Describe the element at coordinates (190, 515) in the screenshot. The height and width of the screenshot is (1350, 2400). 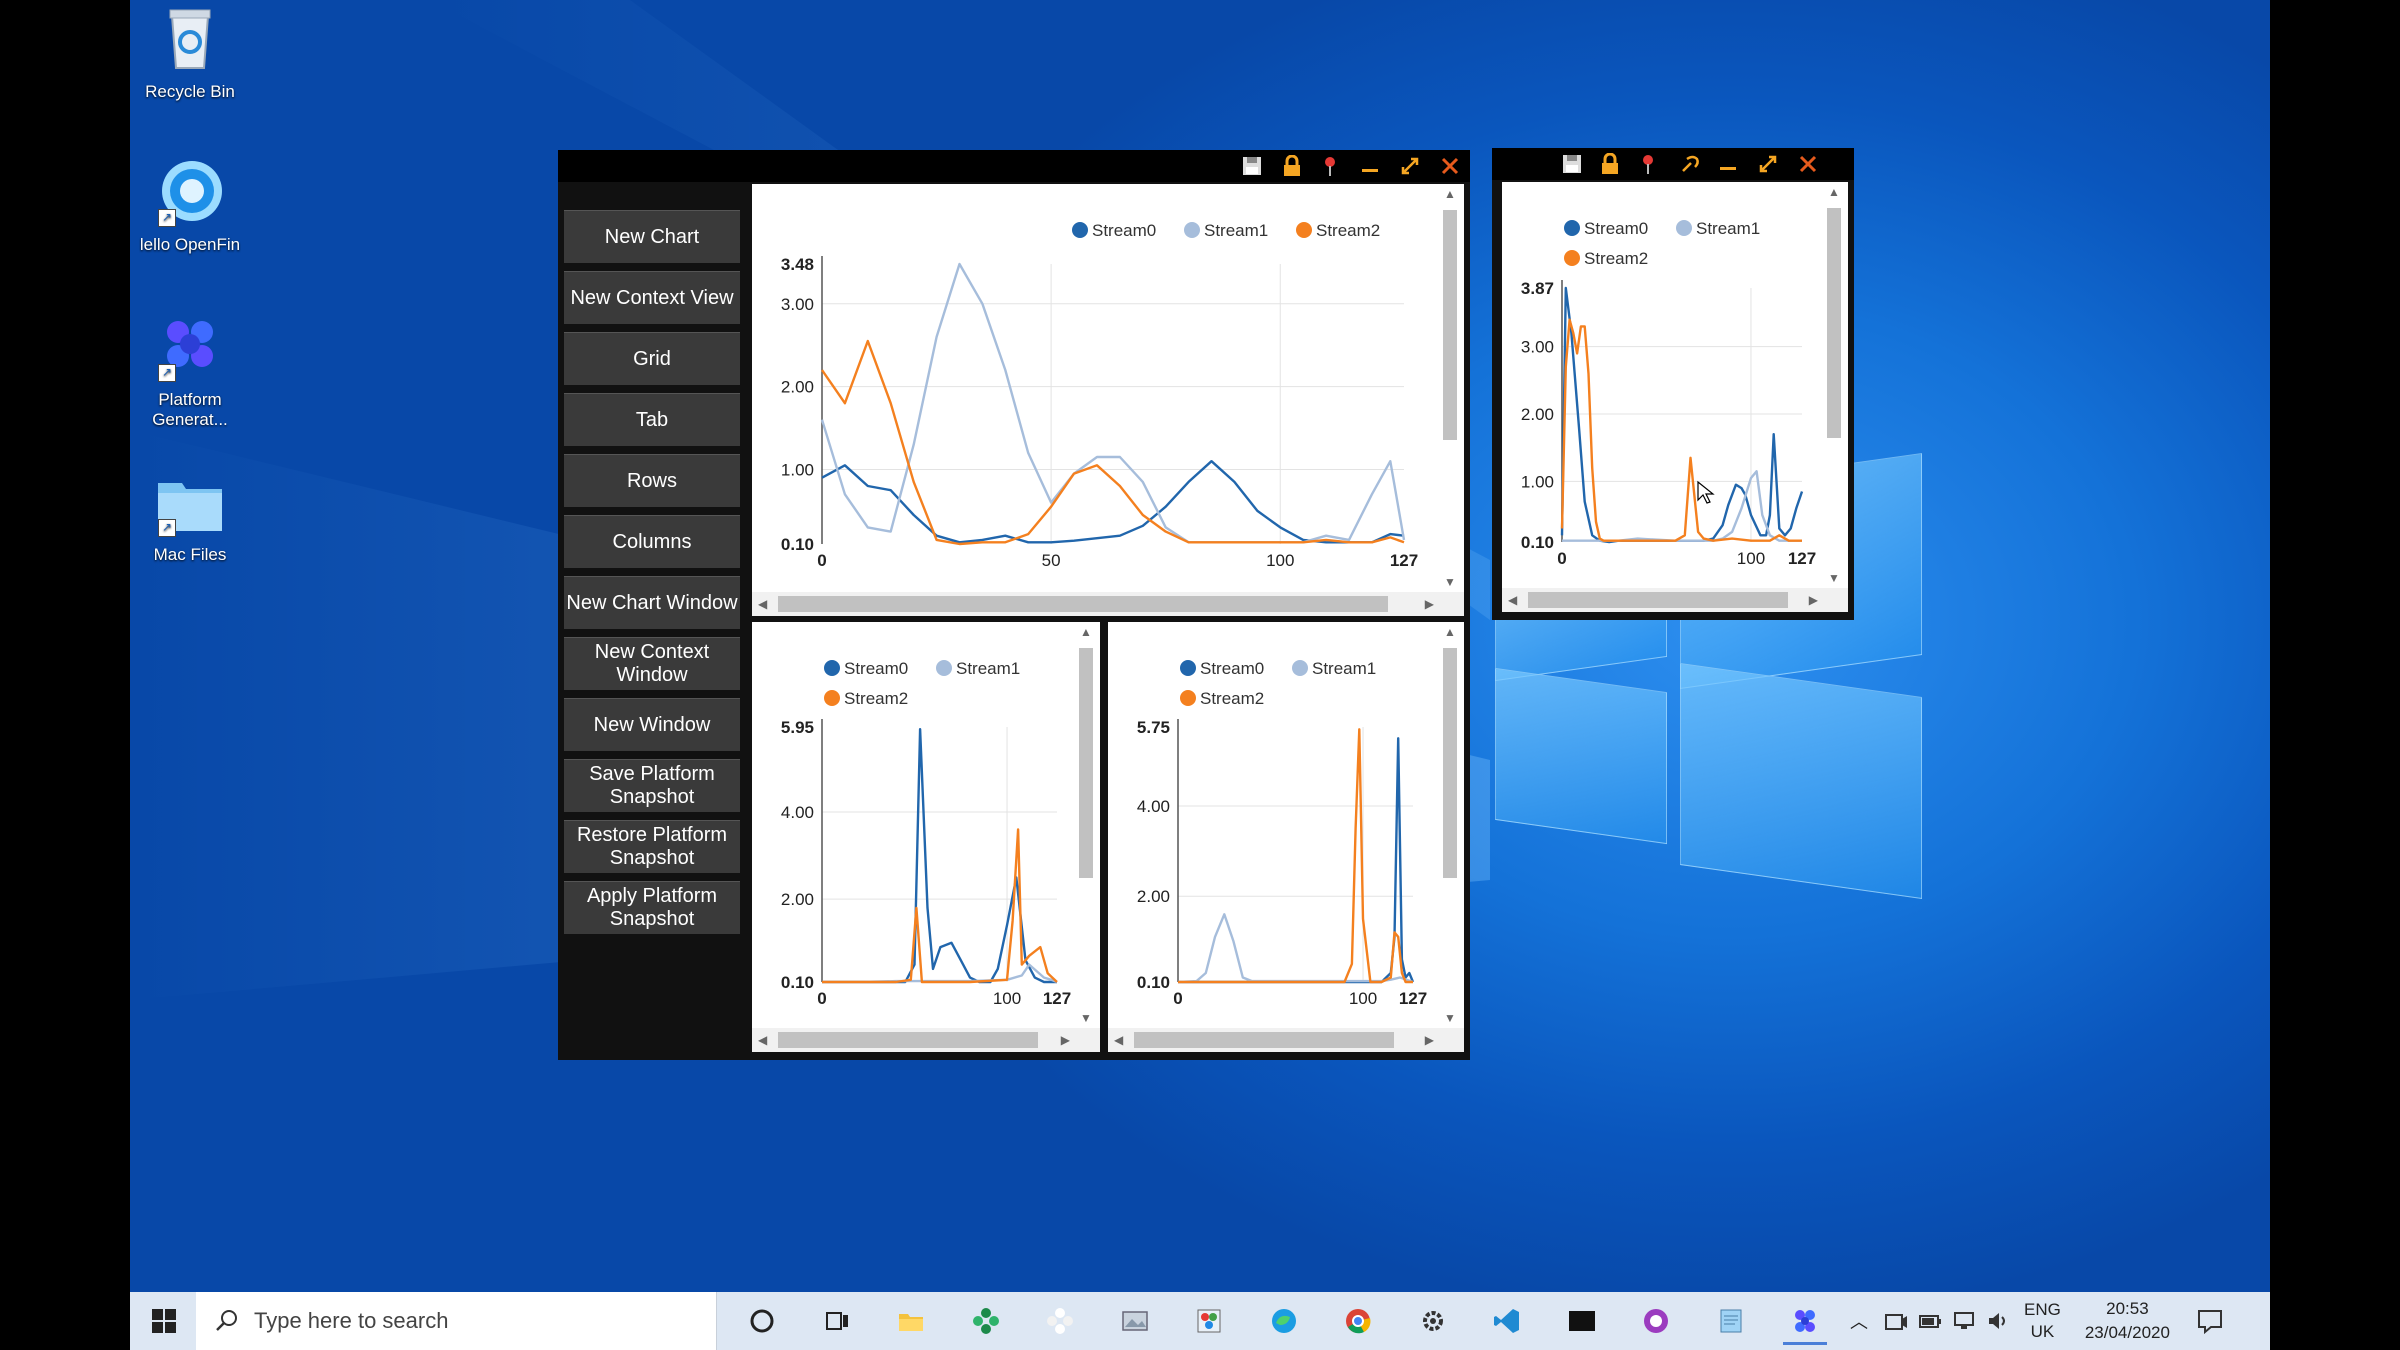
I see `desktop-icon-mac-files: ↗ Mac Files` at that location.